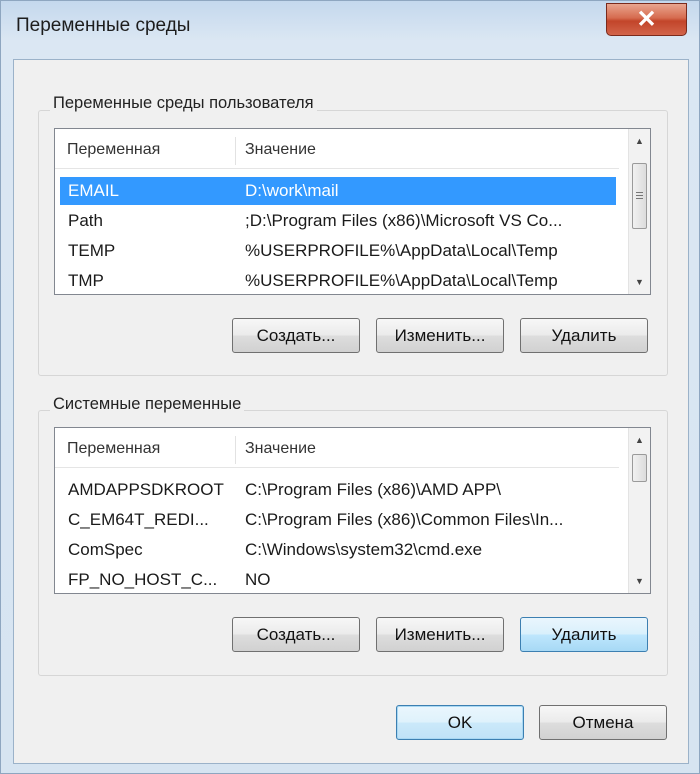 The width and height of the screenshot is (700, 774). I want to click on user-vars-scrollbar: ▲ ▼, so click(639, 211).